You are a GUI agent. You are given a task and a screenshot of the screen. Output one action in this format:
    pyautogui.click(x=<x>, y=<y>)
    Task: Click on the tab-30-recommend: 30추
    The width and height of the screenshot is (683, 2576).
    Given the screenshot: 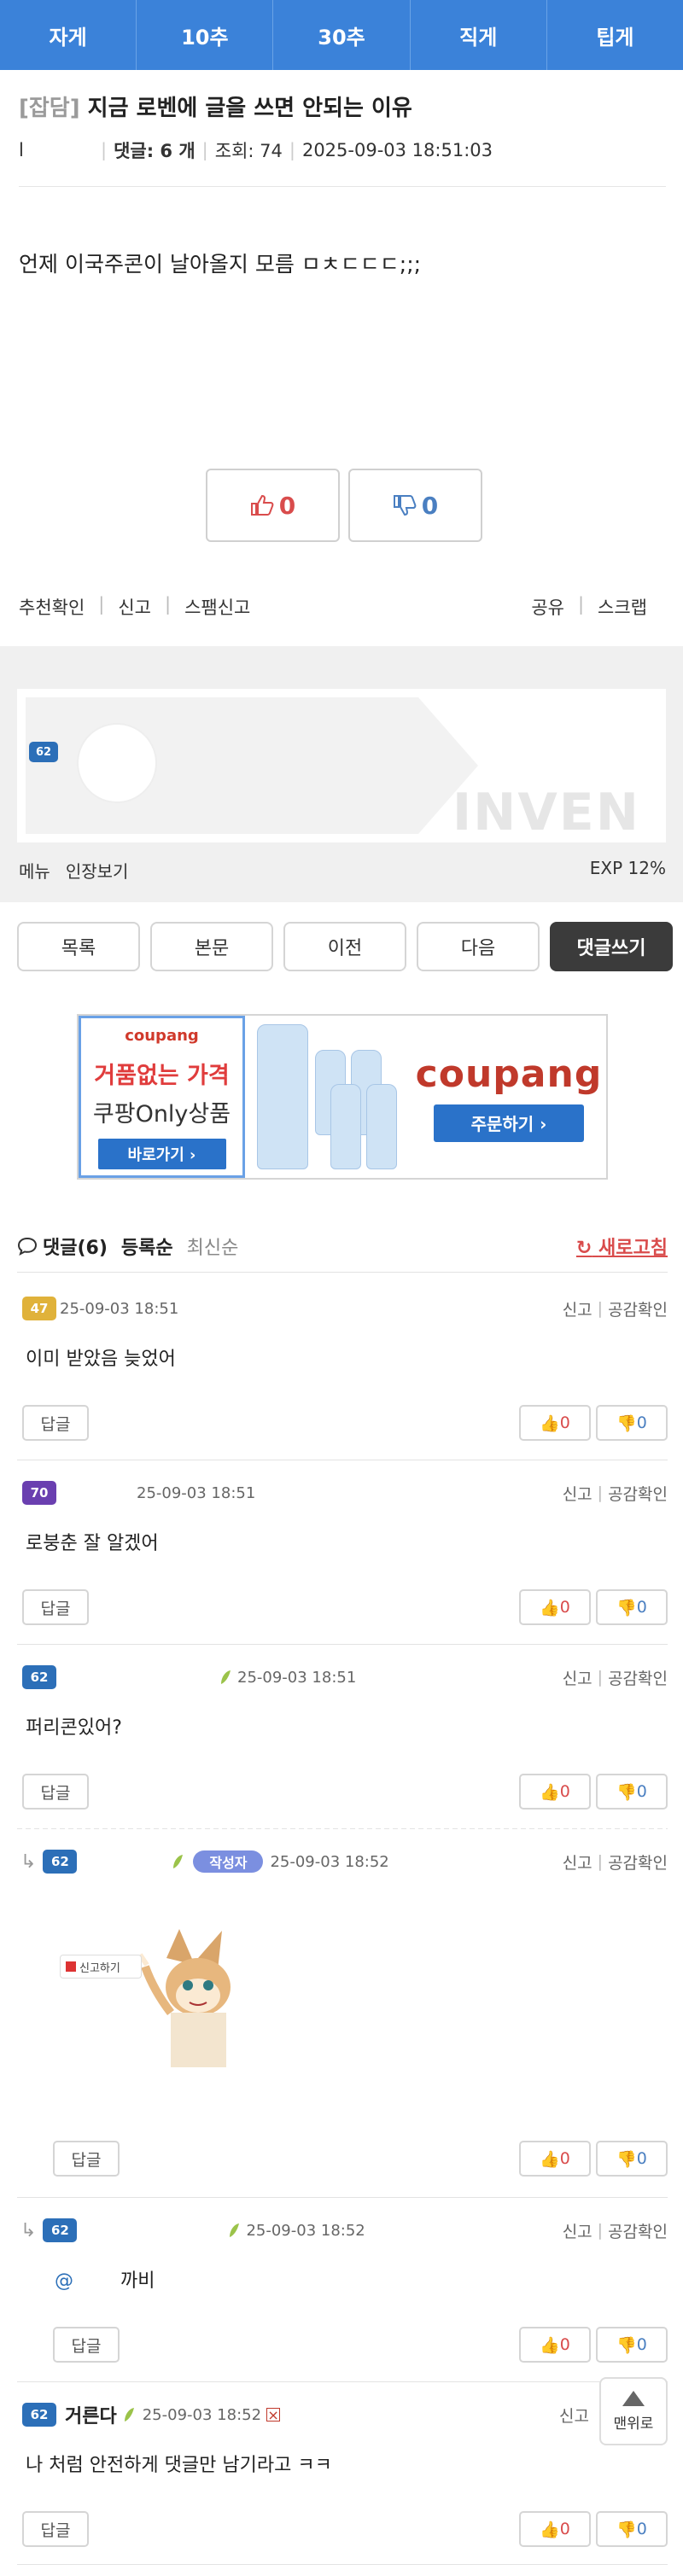 What is the action you would take?
    pyautogui.click(x=342, y=35)
    